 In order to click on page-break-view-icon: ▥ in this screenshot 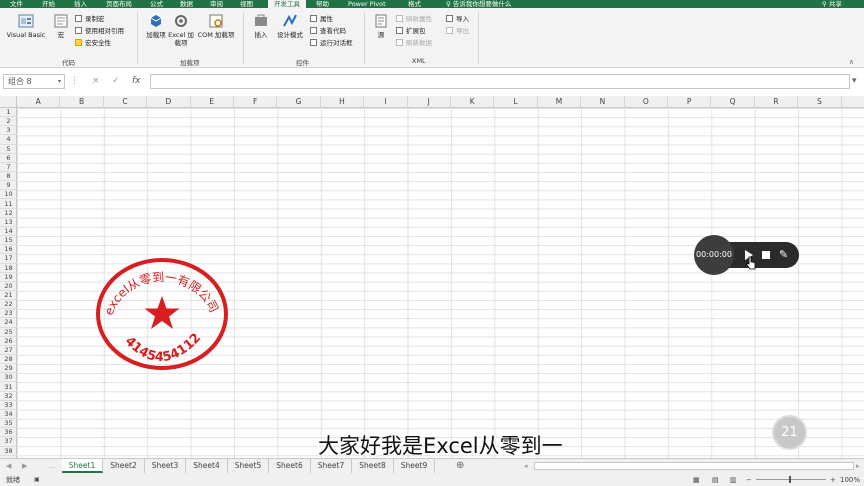, I will do `click(733, 480)`.